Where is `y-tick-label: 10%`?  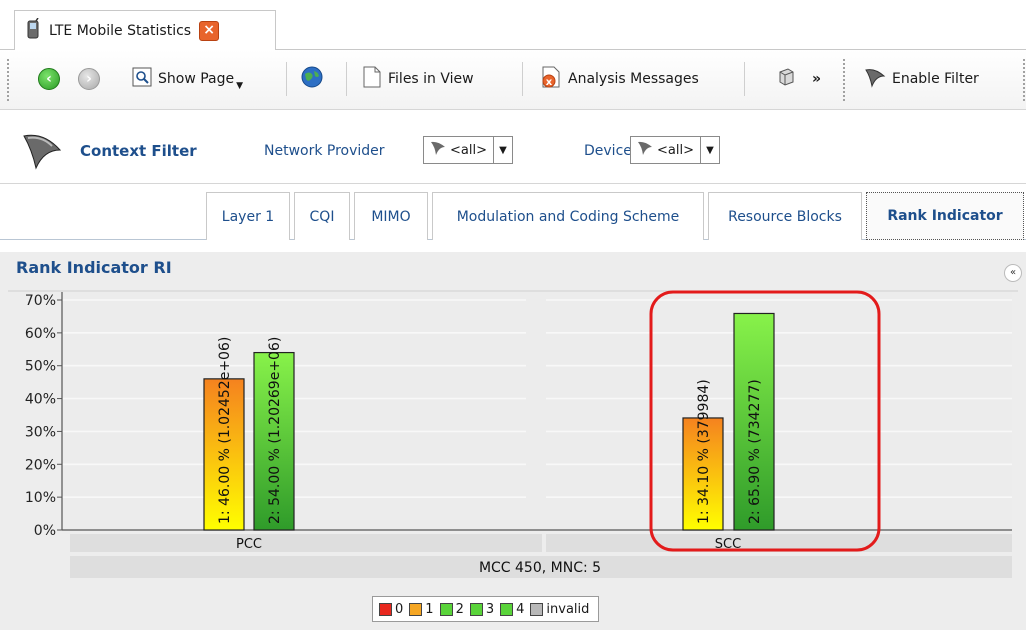
y-tick-label: 10% is located at coordinates (40, 498).